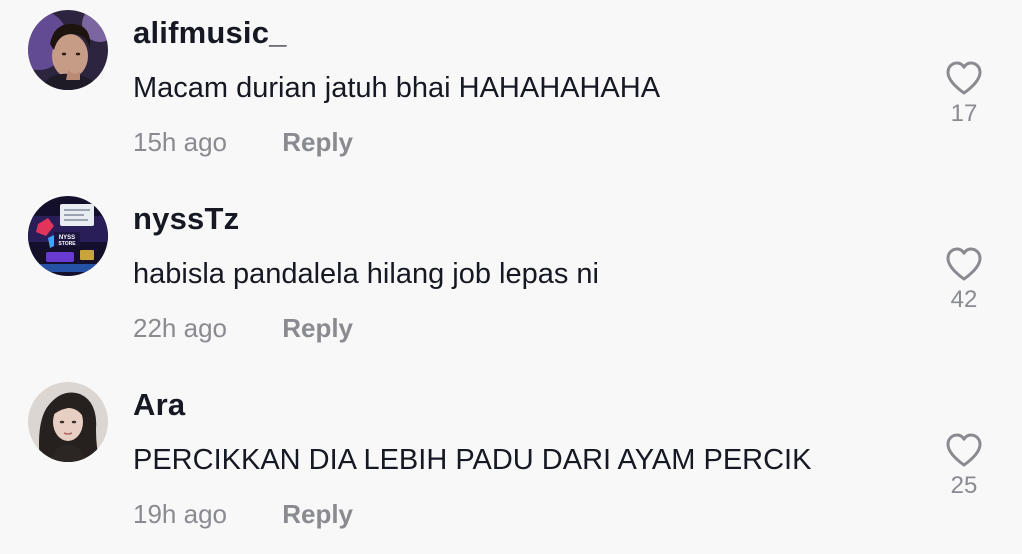 This screenshot has height=554, width=1022. Describe the element at coordinates (243, 142) in the screenshot. I see `comment-meta: 15h ago Reply` at that location.